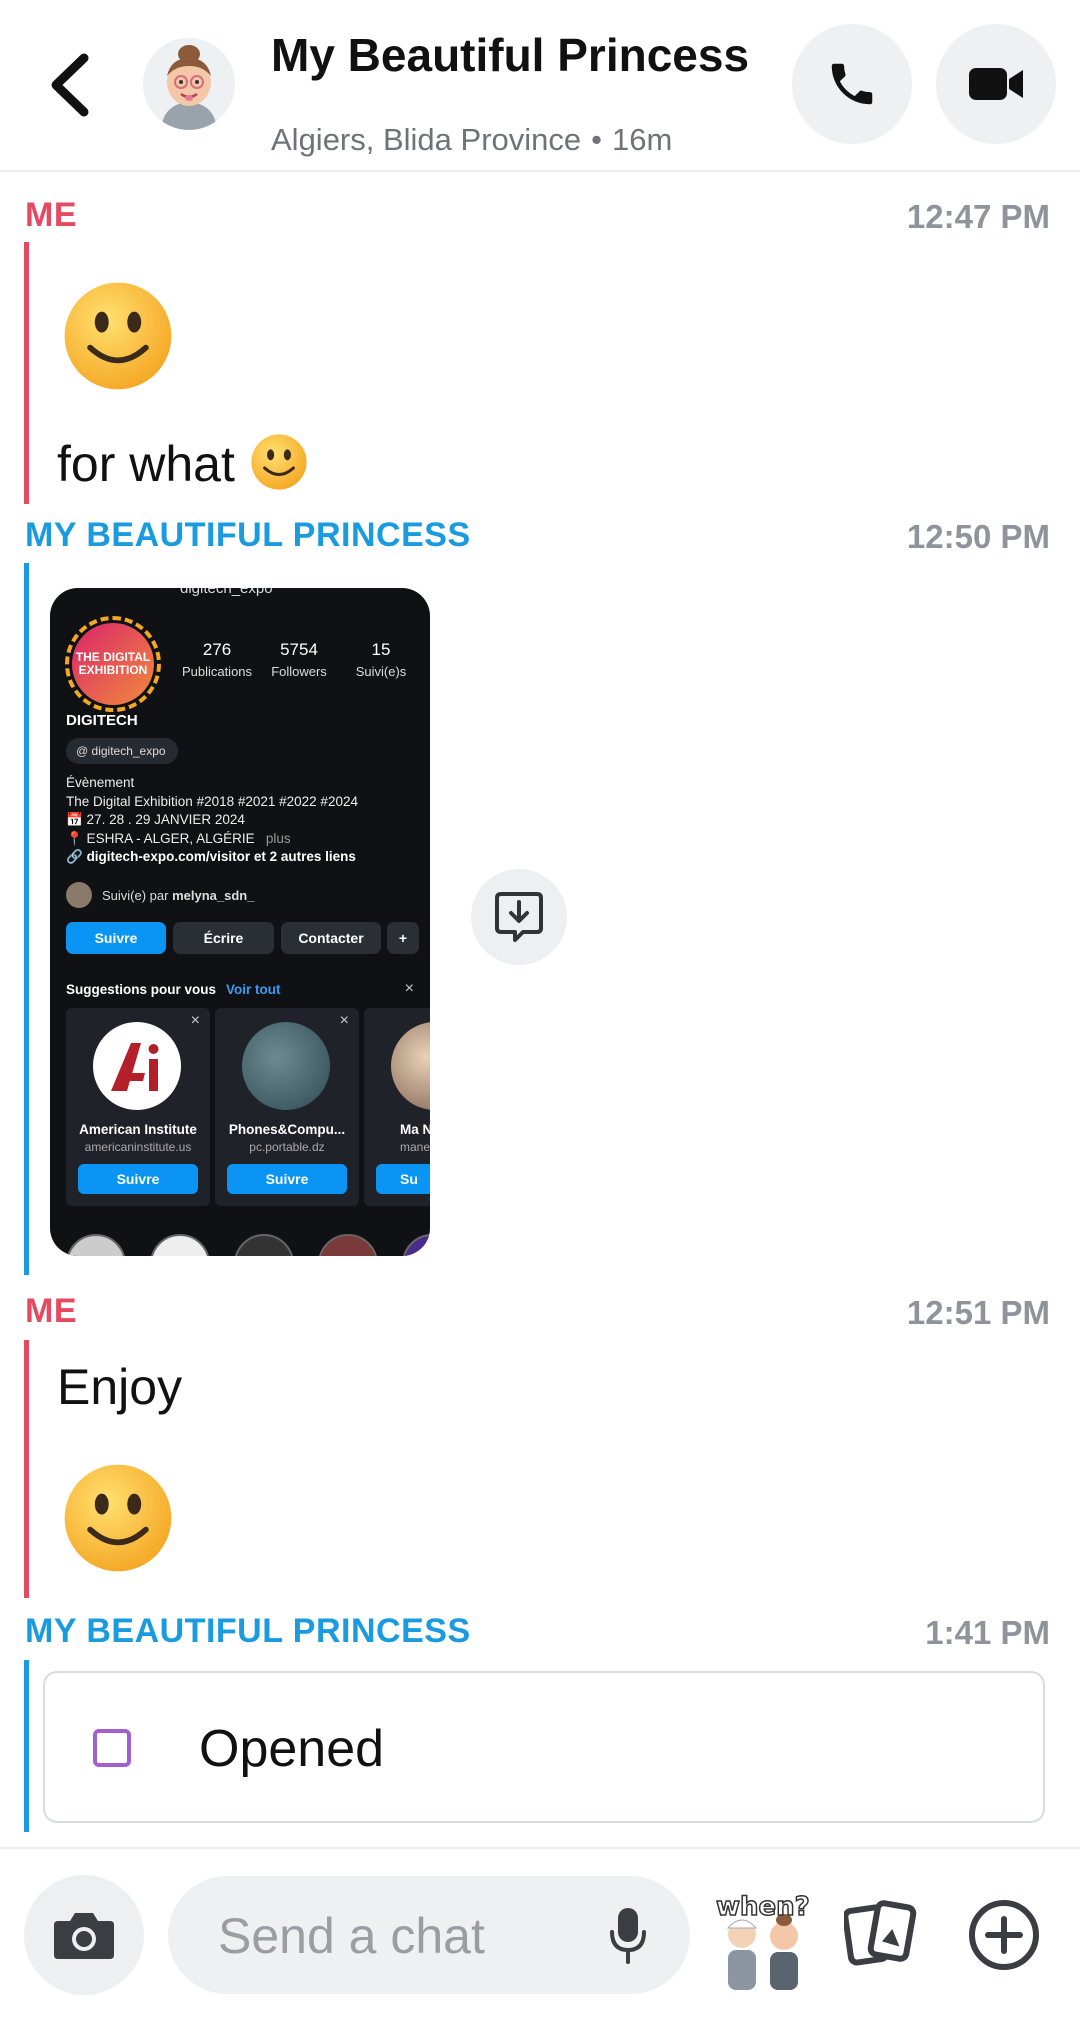  Describe the element at coordinates (128, 751) in the screenshot. I see `threads-handle: digitech_expo` at that location.